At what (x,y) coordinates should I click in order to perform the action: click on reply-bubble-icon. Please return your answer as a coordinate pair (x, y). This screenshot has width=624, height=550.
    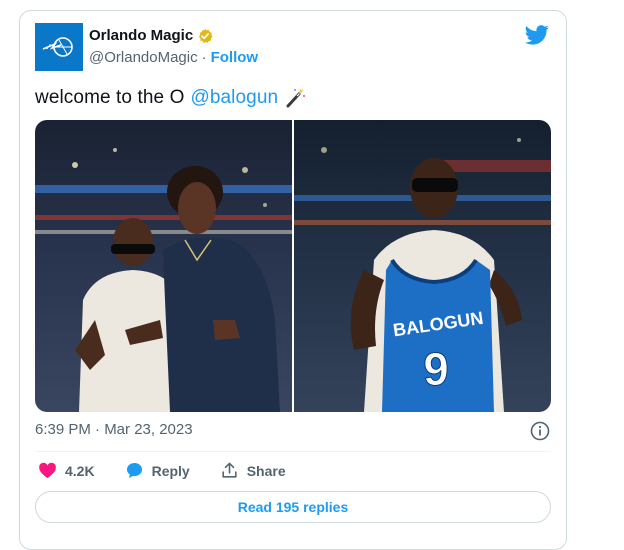
    Looking at the image, I should click on (134, 470).